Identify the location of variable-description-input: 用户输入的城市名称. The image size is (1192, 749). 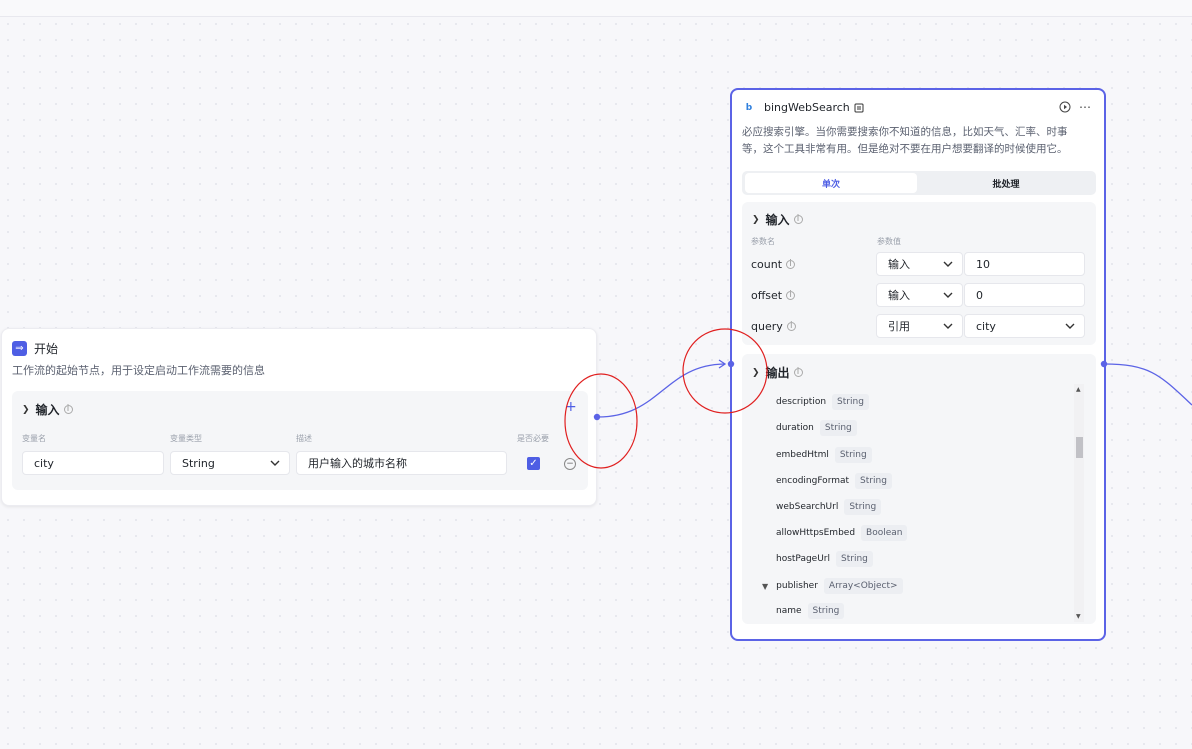
(401, 463).